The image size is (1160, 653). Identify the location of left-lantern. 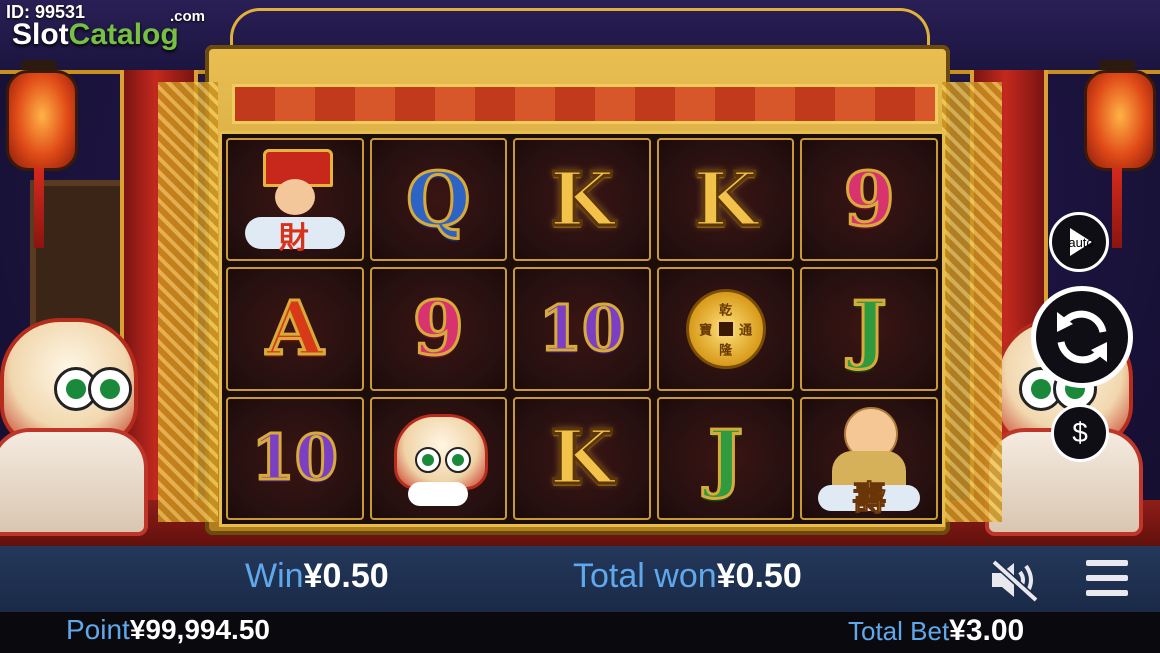
(42, 154).